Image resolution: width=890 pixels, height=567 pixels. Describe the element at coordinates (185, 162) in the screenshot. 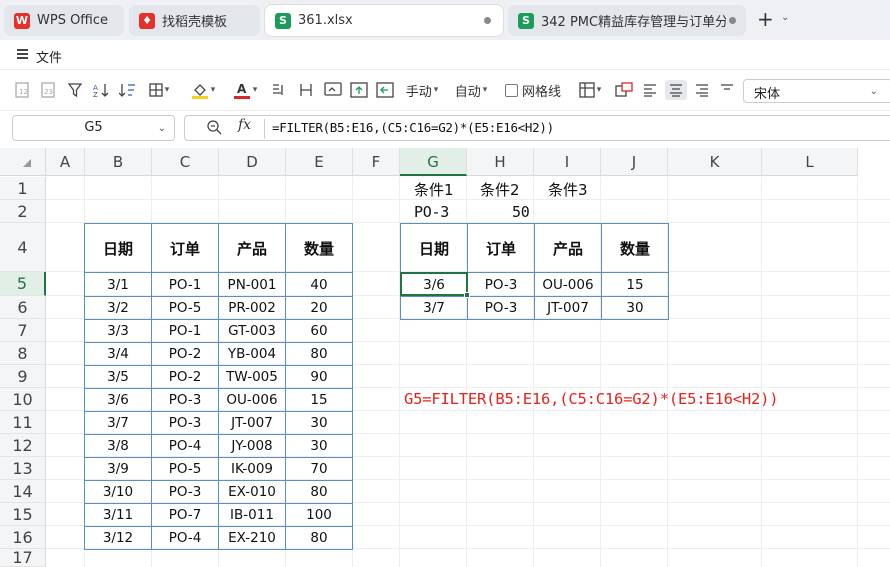

I see `column-header-c: C` at that location.